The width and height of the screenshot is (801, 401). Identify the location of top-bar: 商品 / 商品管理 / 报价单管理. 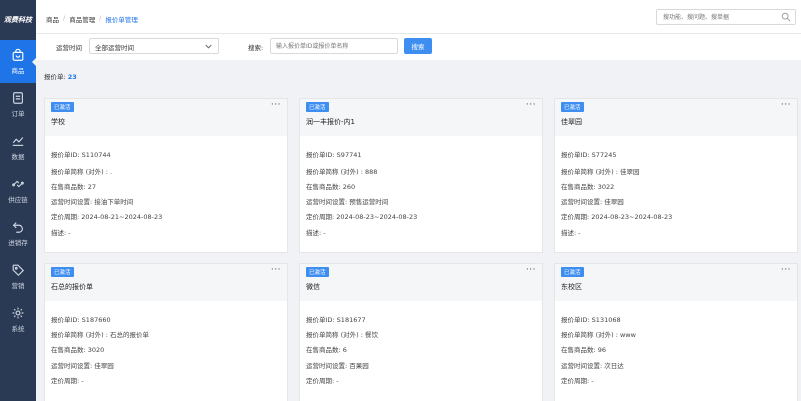
(418, 17).